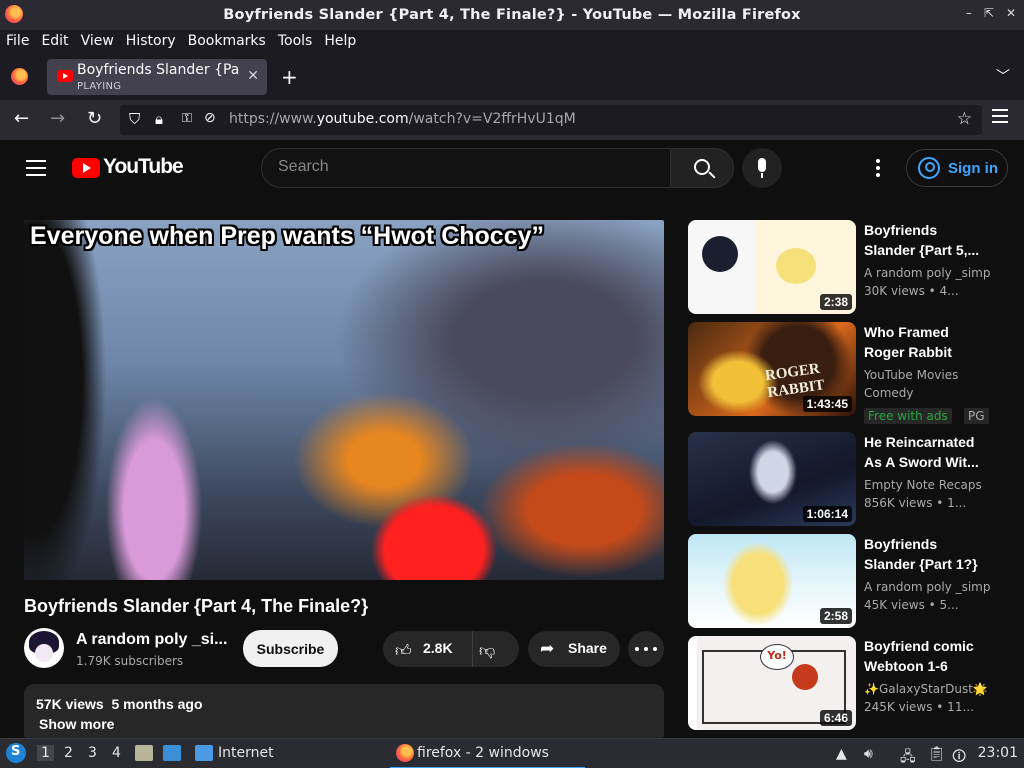 This screenshot has height=768, width=1024. What do you see at coordinates (772, 479) in the screenshot?
I see `recommendation-thumbnail: 1:06:14` at bounding box center [772, 479].